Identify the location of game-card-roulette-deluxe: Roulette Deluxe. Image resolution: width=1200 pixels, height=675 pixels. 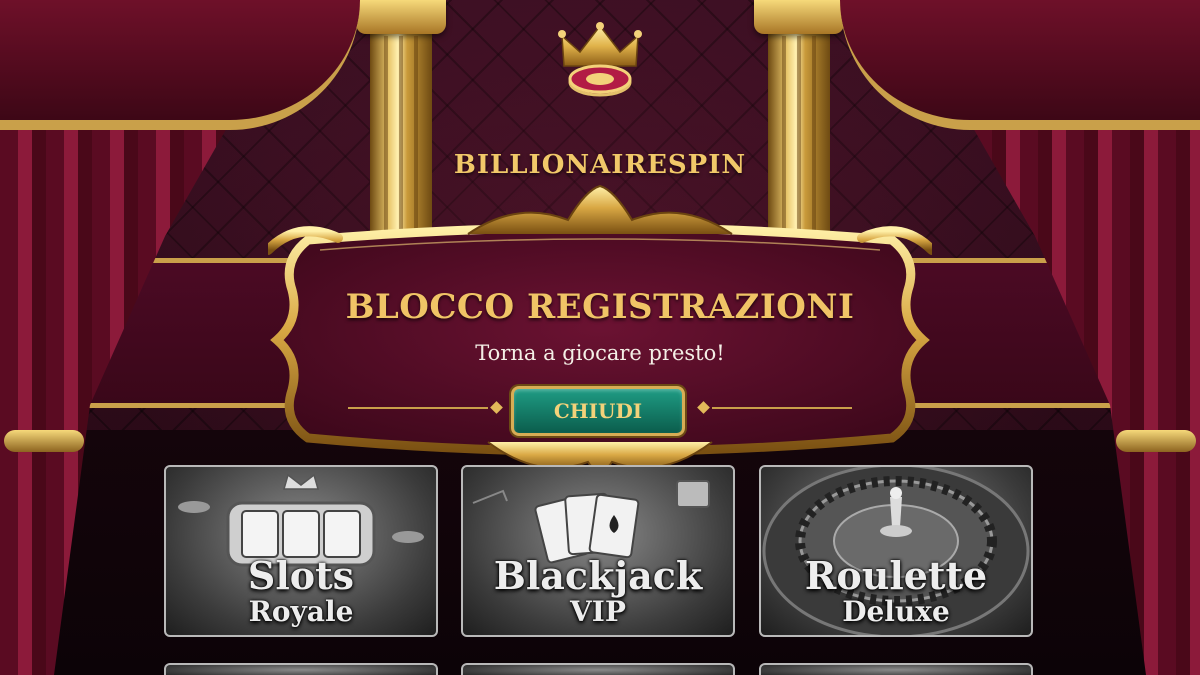
(896, 551).